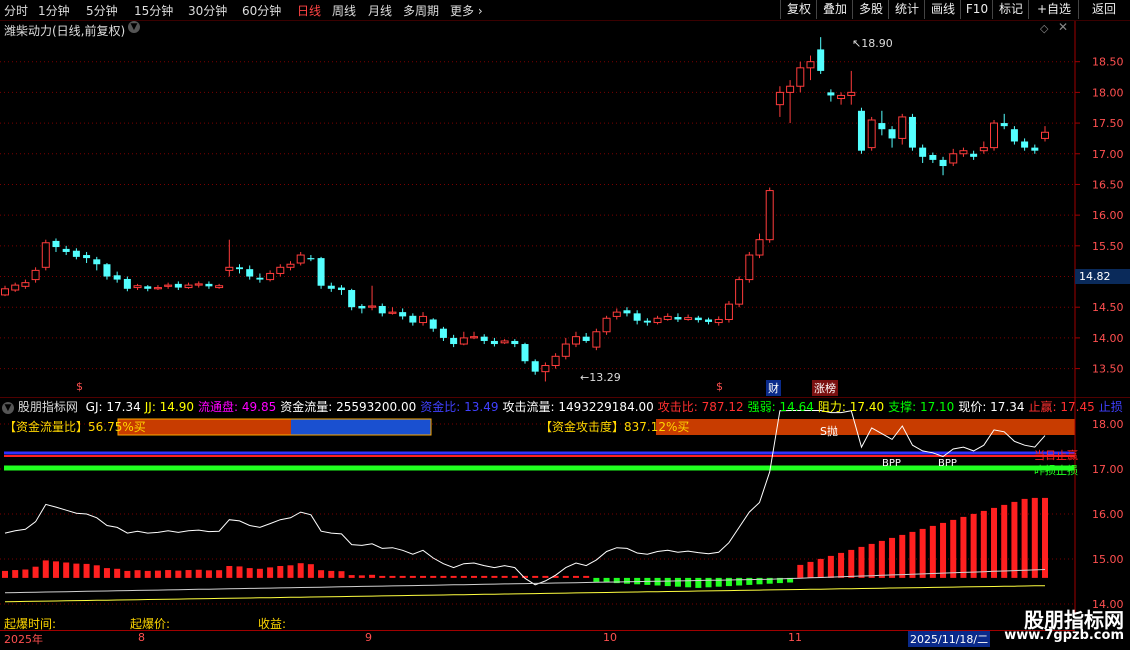  What do you see at coordinates (991, 407) in the screenshot?
I see `readout-10: 现价: 17.34` at bounding box center [991, 407].